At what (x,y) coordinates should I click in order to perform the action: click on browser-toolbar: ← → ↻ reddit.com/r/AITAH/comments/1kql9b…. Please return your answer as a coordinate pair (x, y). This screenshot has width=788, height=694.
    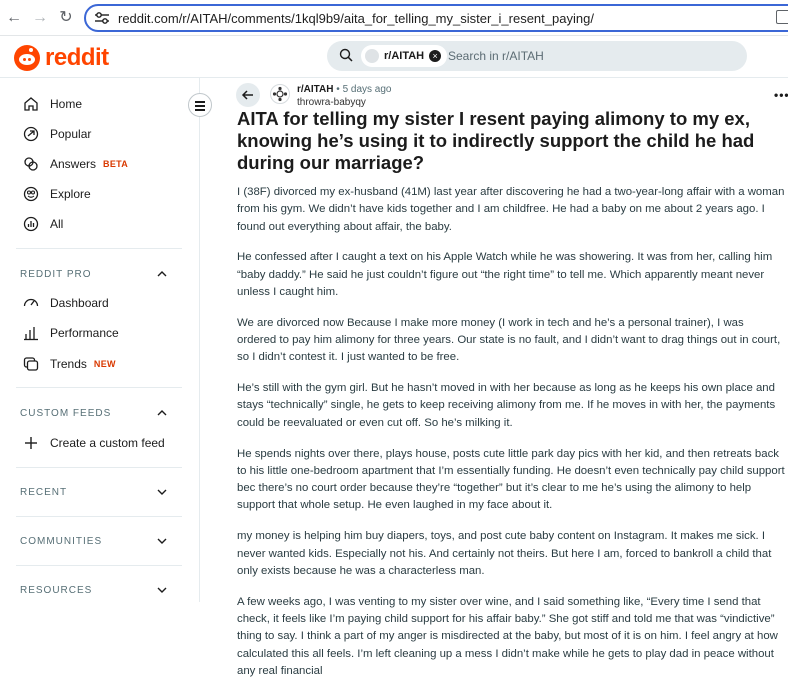
    Looking at the image, I should click on (394, 18).